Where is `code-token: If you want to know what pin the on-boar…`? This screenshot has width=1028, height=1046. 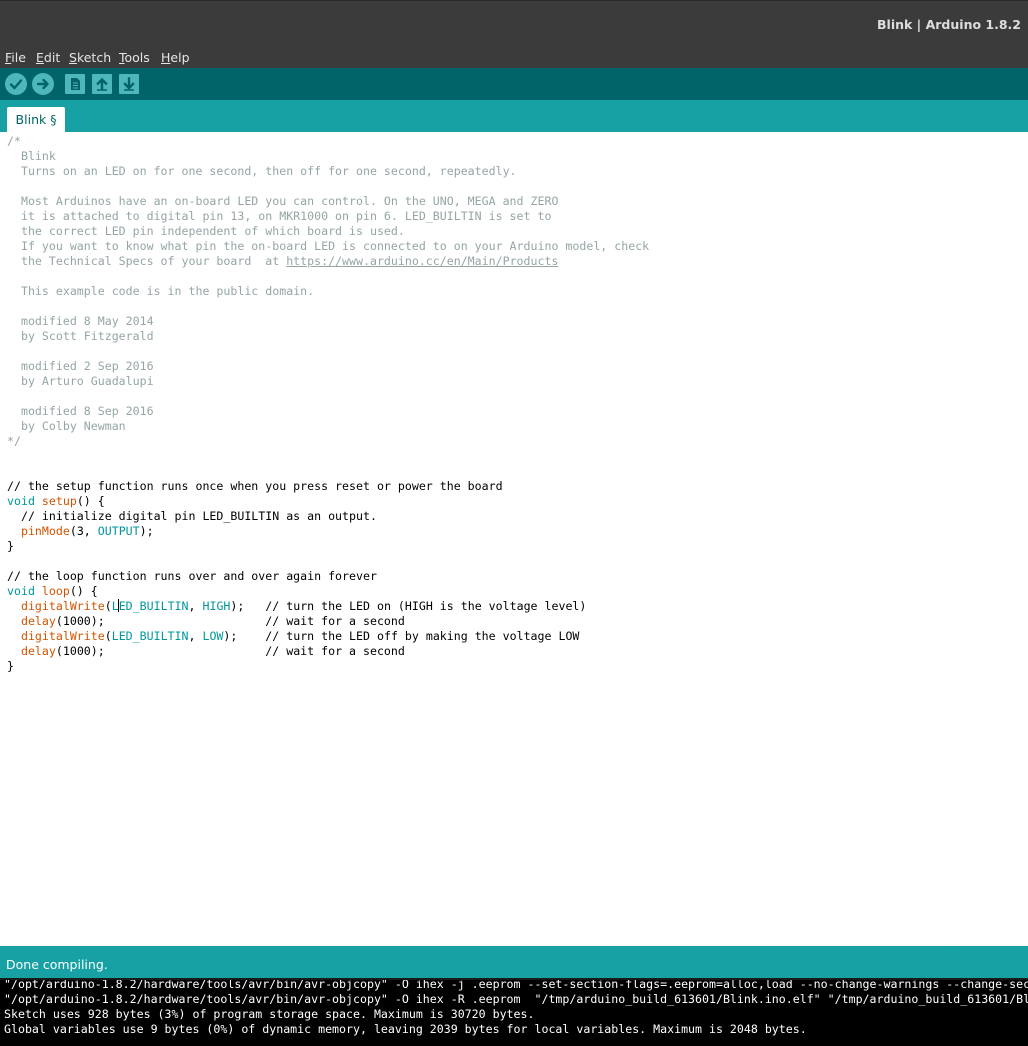 code-token: If you want to know what pin the on-boar… is located at coordinates (328, 246).